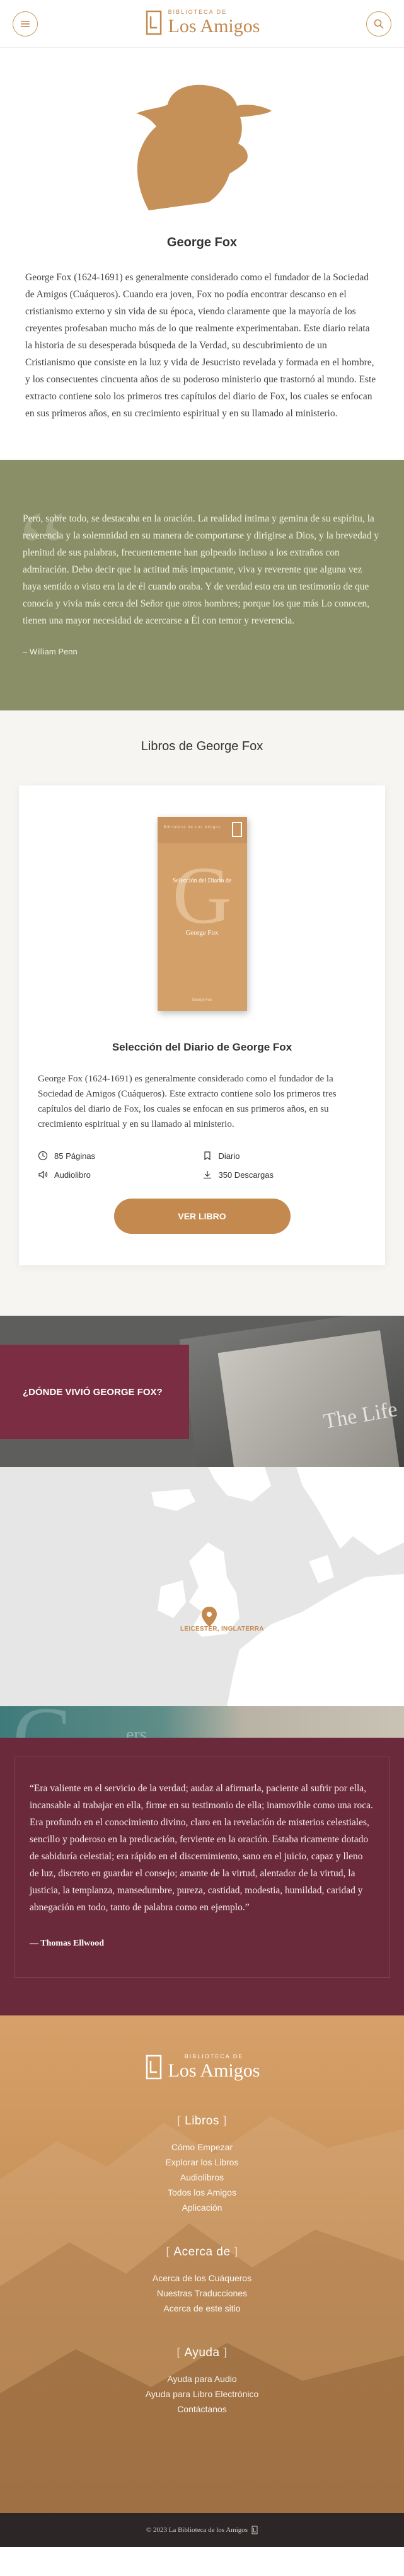 The image size is (404, 2576). I want to click on cover-title: Selección del Diario de, so click(202, 880).